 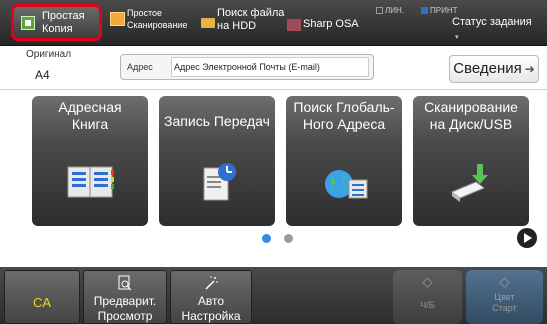 What do you see at coordinates (90, 107) in the screenshot?
I see `tile-label-line: Адресная` at bounding box center [90, 107].